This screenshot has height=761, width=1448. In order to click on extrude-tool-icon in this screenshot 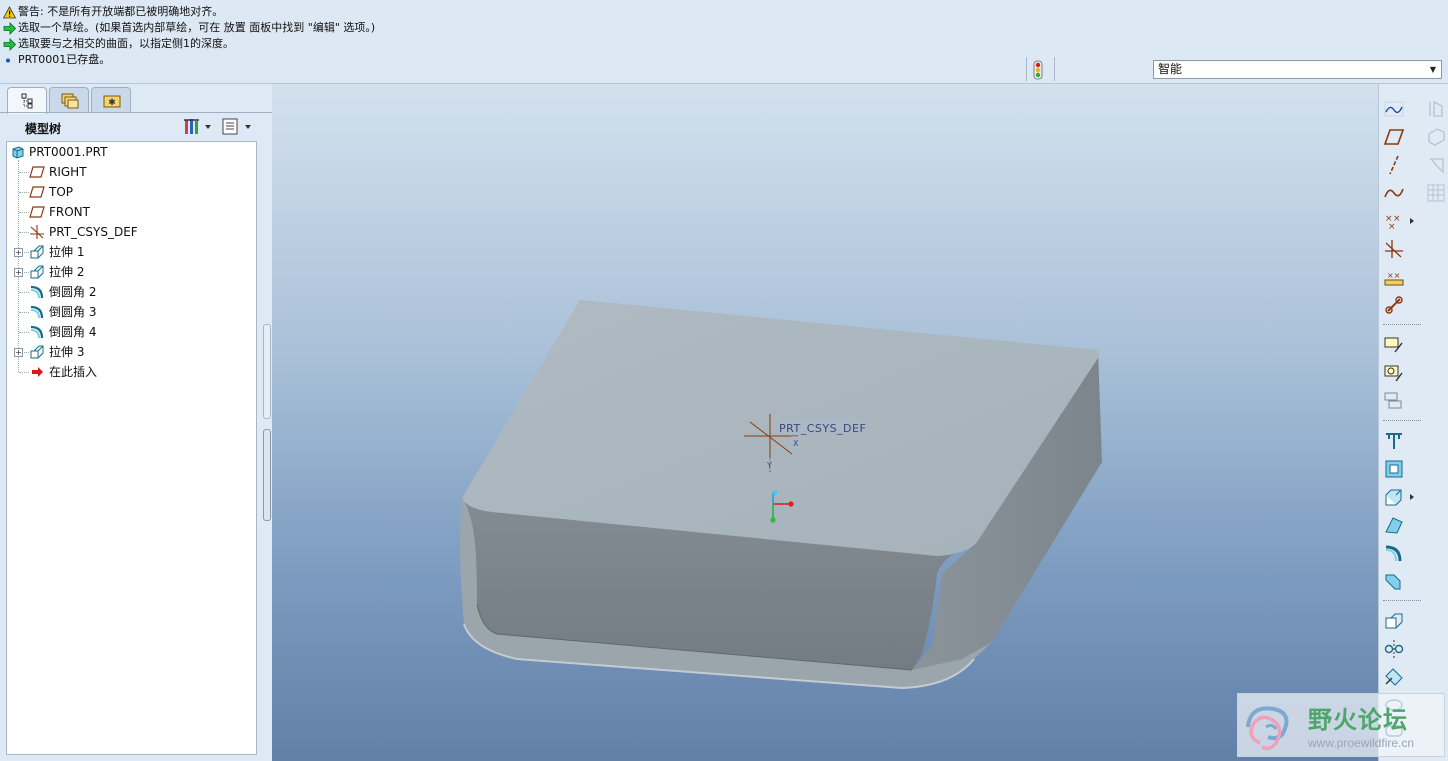, I will do `click(1394, 441)`.